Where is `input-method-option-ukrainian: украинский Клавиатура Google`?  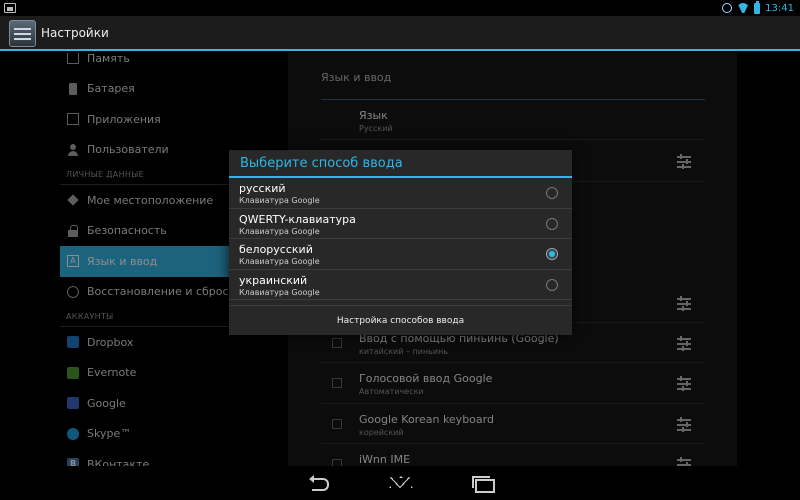
input-method-option-ukrainian: украинский Клавиатура Google is located at coordinates (400, 285).